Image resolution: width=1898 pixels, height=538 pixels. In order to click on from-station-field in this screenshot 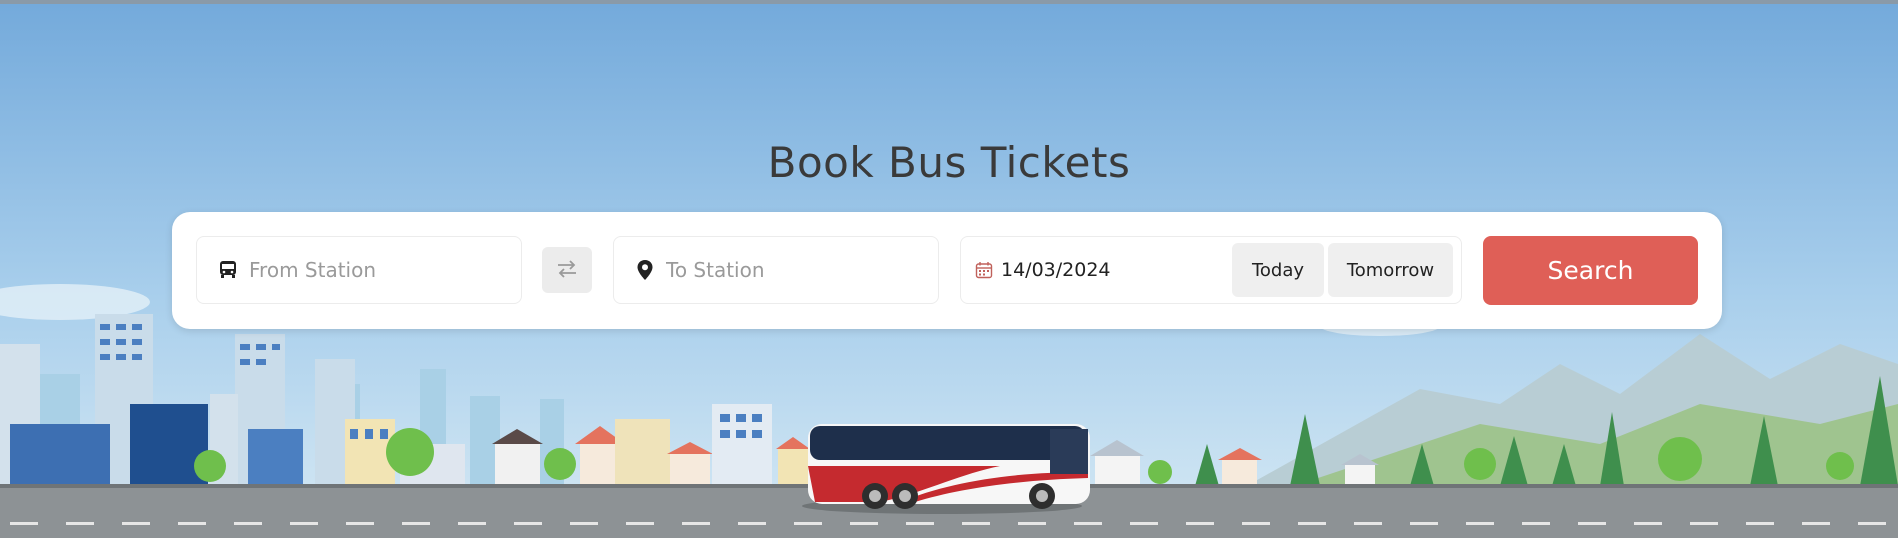, I will do `click(359, 270)`.